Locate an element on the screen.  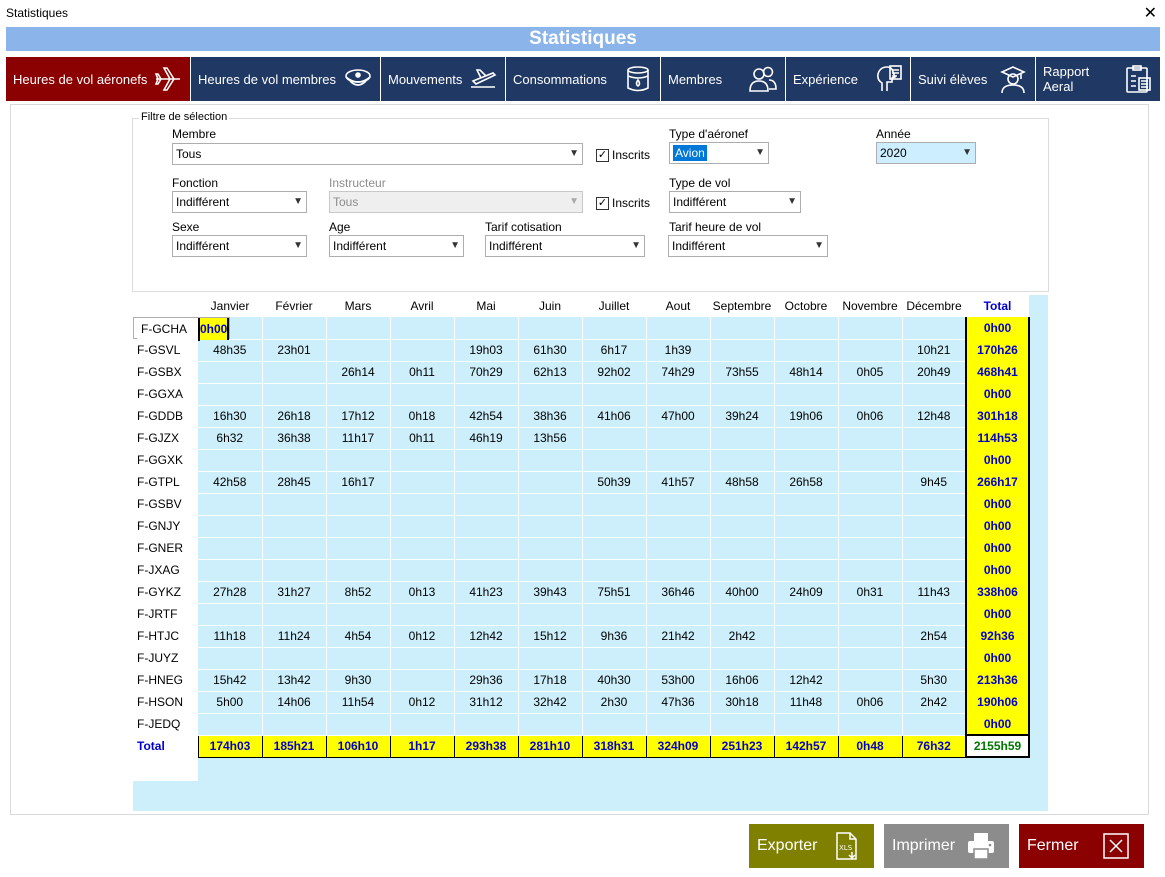
hours-cell: 74h29 is located at coordinates (678, 372).